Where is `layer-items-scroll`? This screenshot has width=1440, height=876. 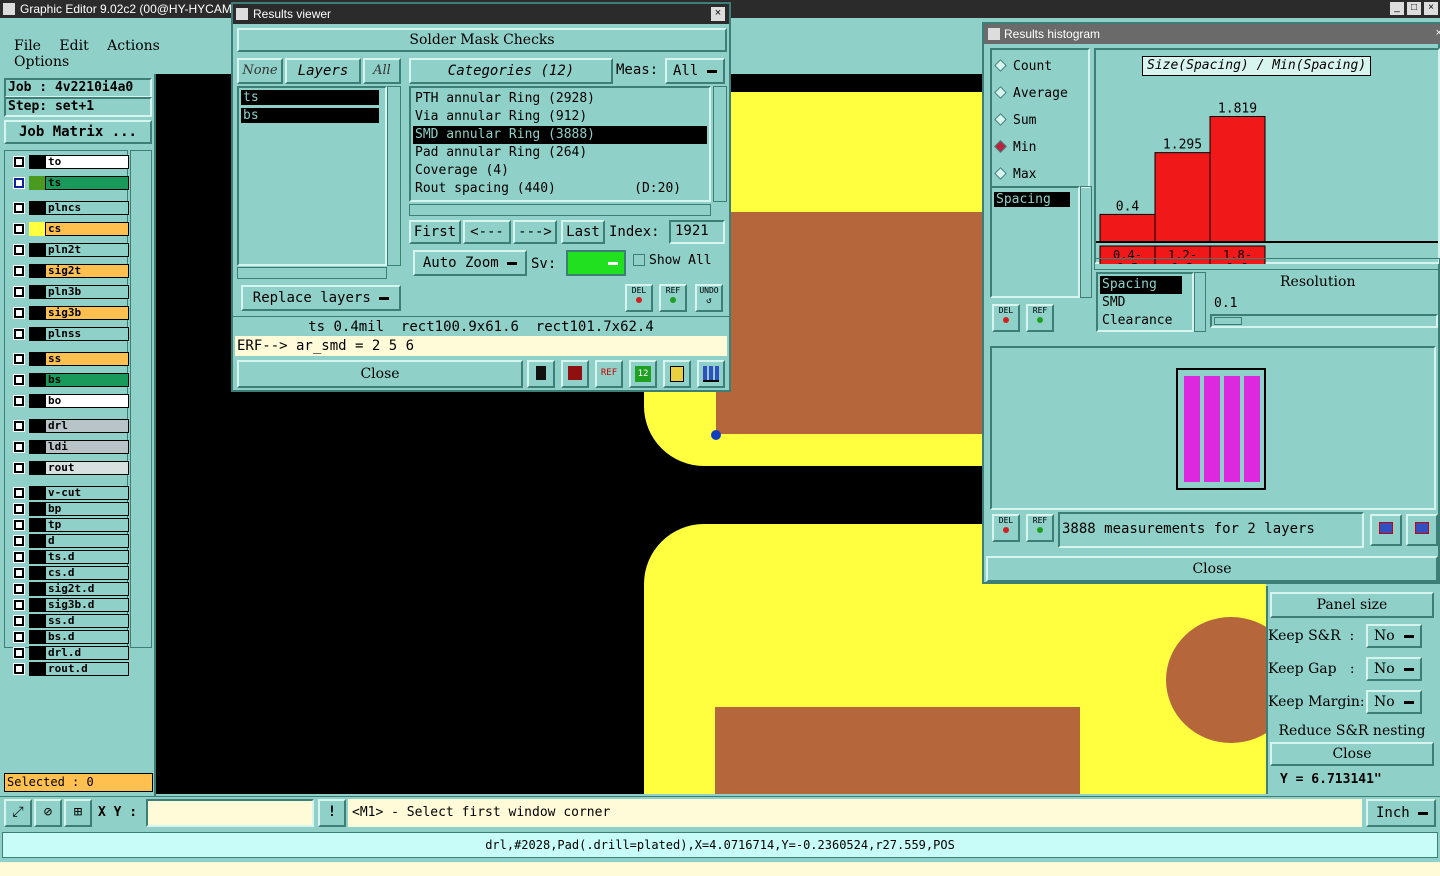 layer-items-scroll is located at coordinates (394, 176).